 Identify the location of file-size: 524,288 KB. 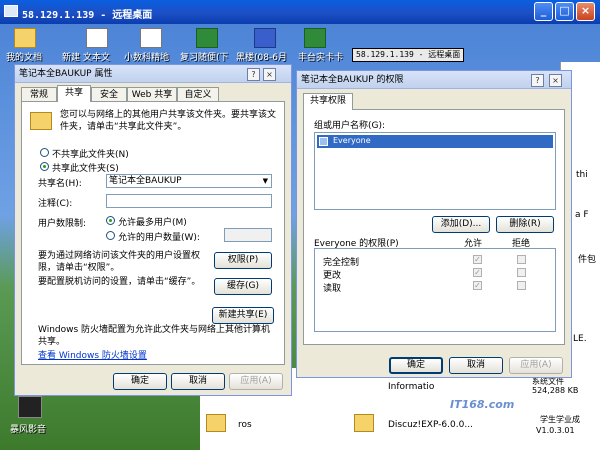
(555, 390).